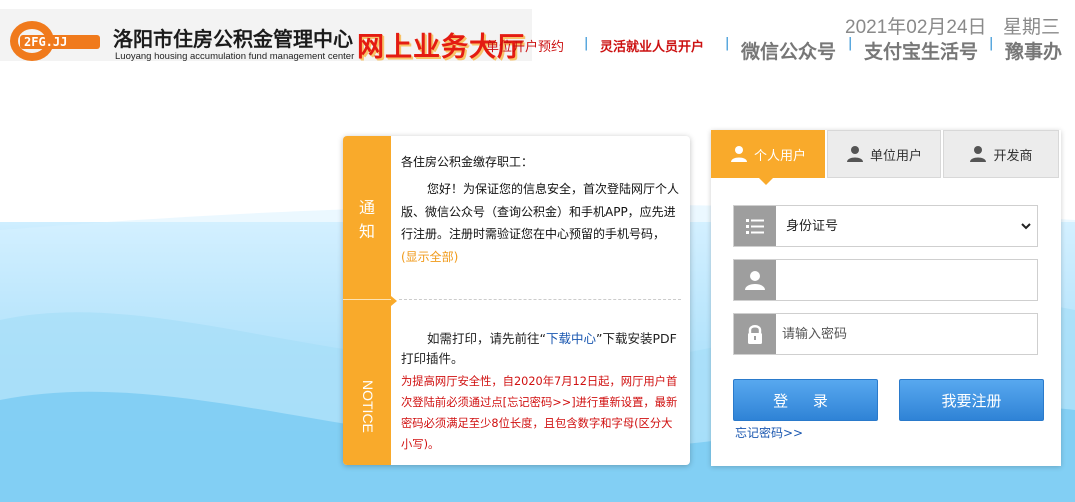 Image resolution: width=1075 pixels, height=502 pixels. I want to click on current-date: 2021年02月24日, so click(916, 27).